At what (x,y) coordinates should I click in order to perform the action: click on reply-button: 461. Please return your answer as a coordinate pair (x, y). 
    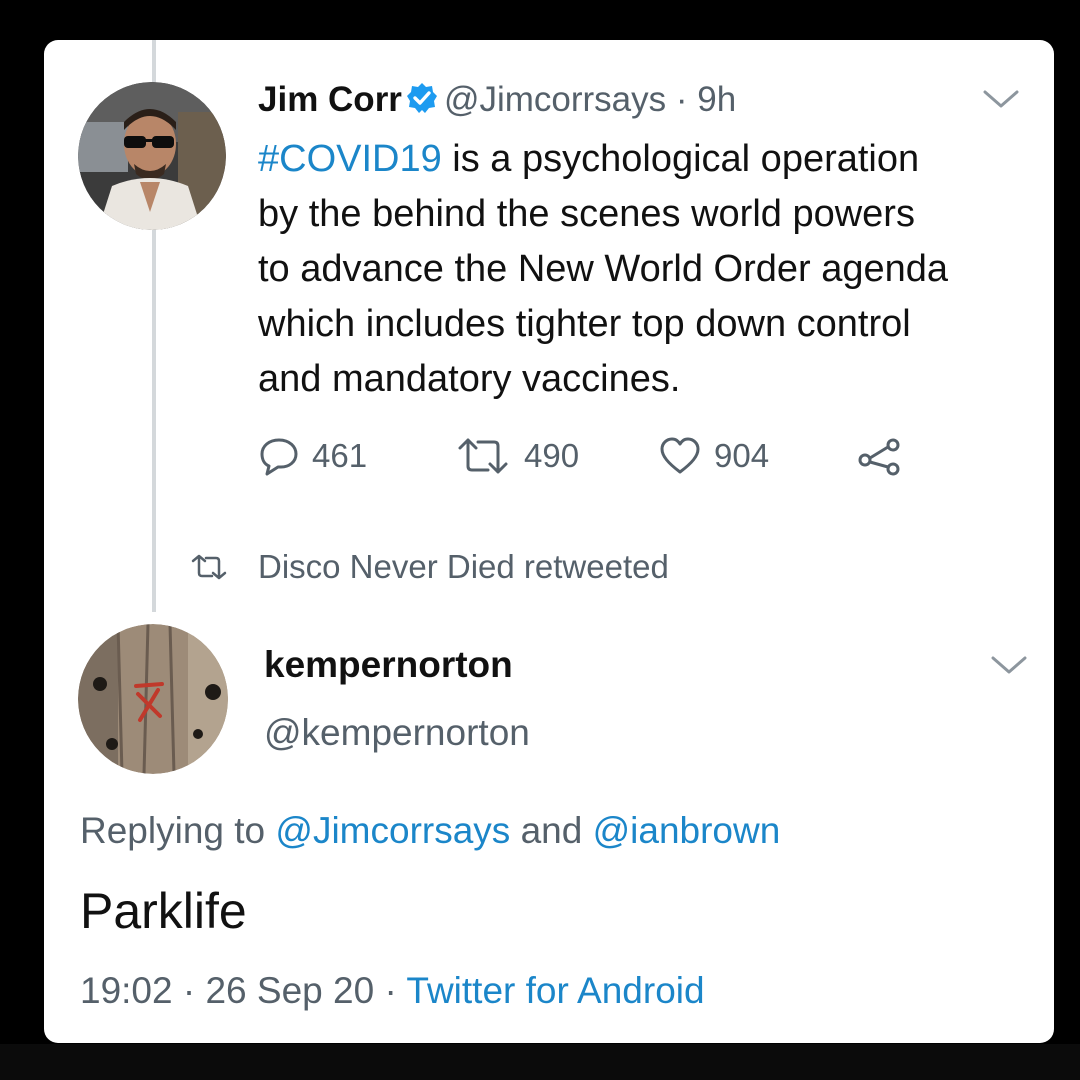
    Looking at the image, I should click on (312, 456).